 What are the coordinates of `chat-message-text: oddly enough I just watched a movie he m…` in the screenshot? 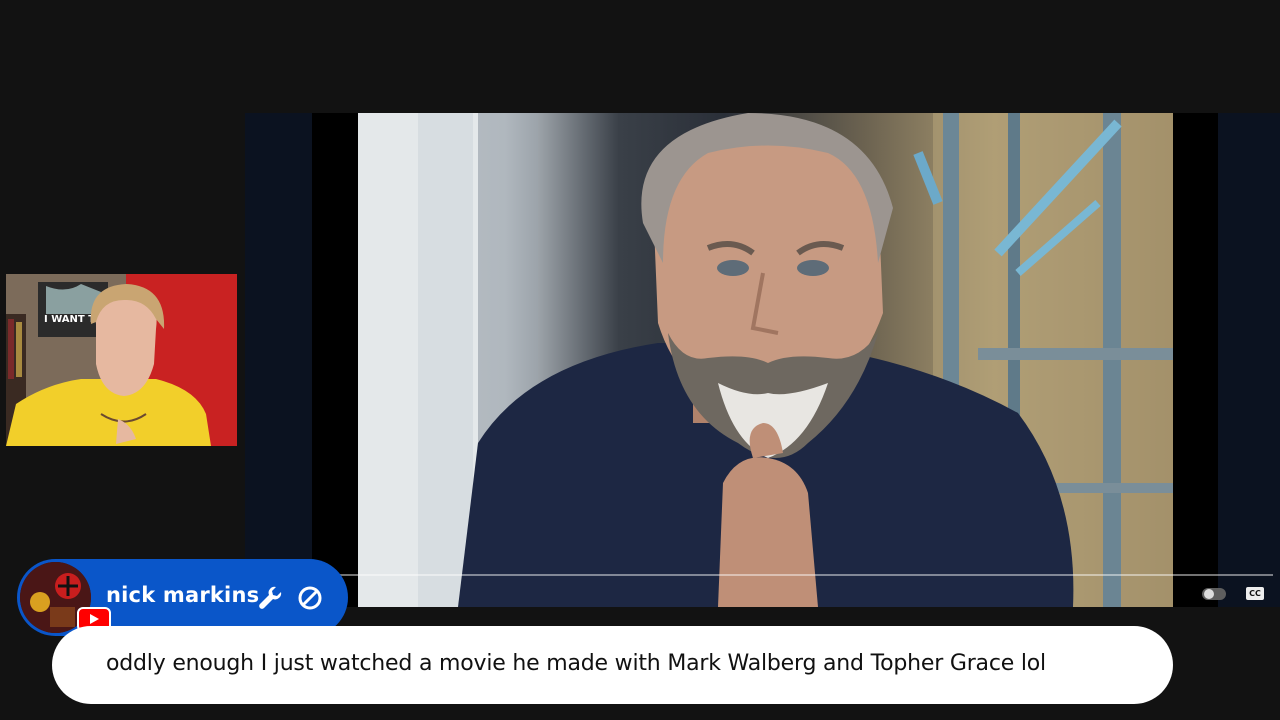 It's located at (576, 663).